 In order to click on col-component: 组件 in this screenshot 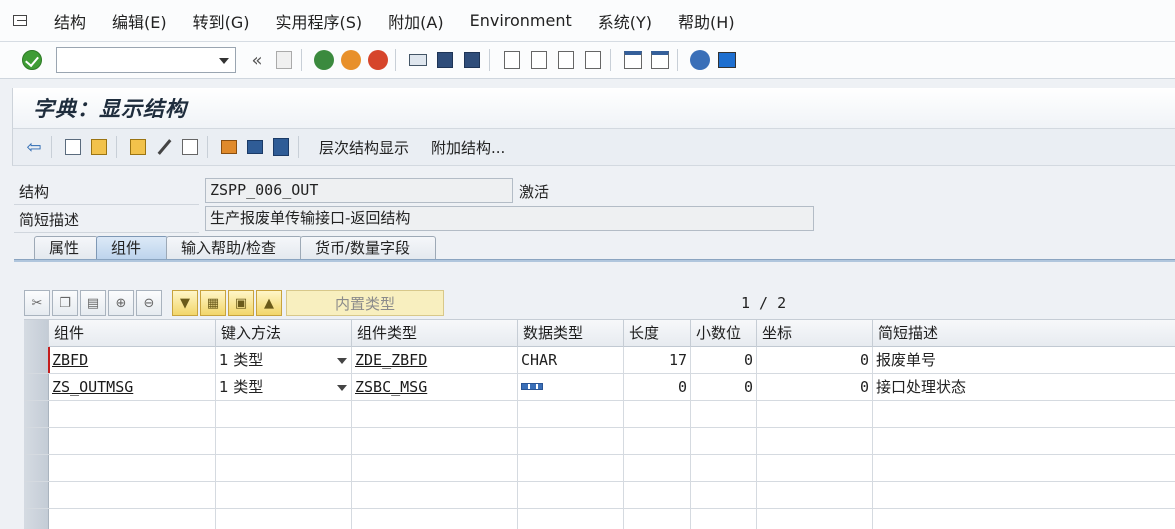, I will do `click(132, 333)`.